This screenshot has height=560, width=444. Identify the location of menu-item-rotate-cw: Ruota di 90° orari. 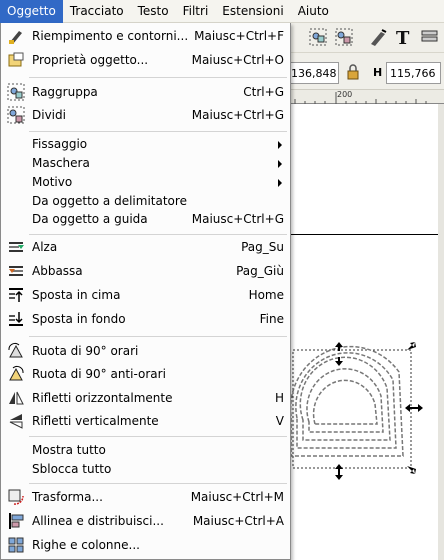
(146, 351).